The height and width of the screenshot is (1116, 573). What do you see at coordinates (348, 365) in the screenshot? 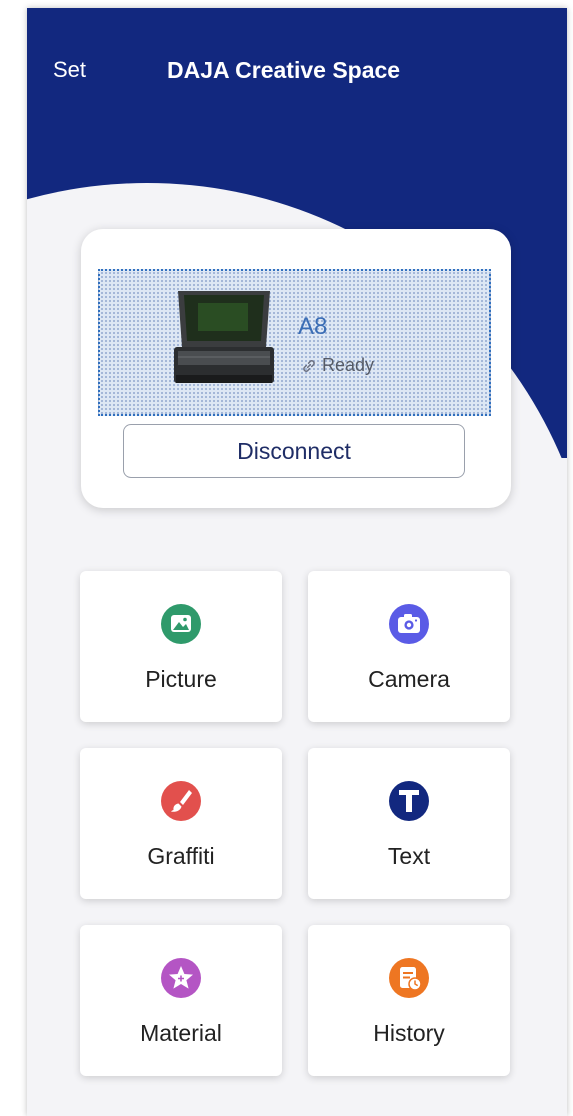
I see `device-status-label: Ready` at bounding box center [348, 365].